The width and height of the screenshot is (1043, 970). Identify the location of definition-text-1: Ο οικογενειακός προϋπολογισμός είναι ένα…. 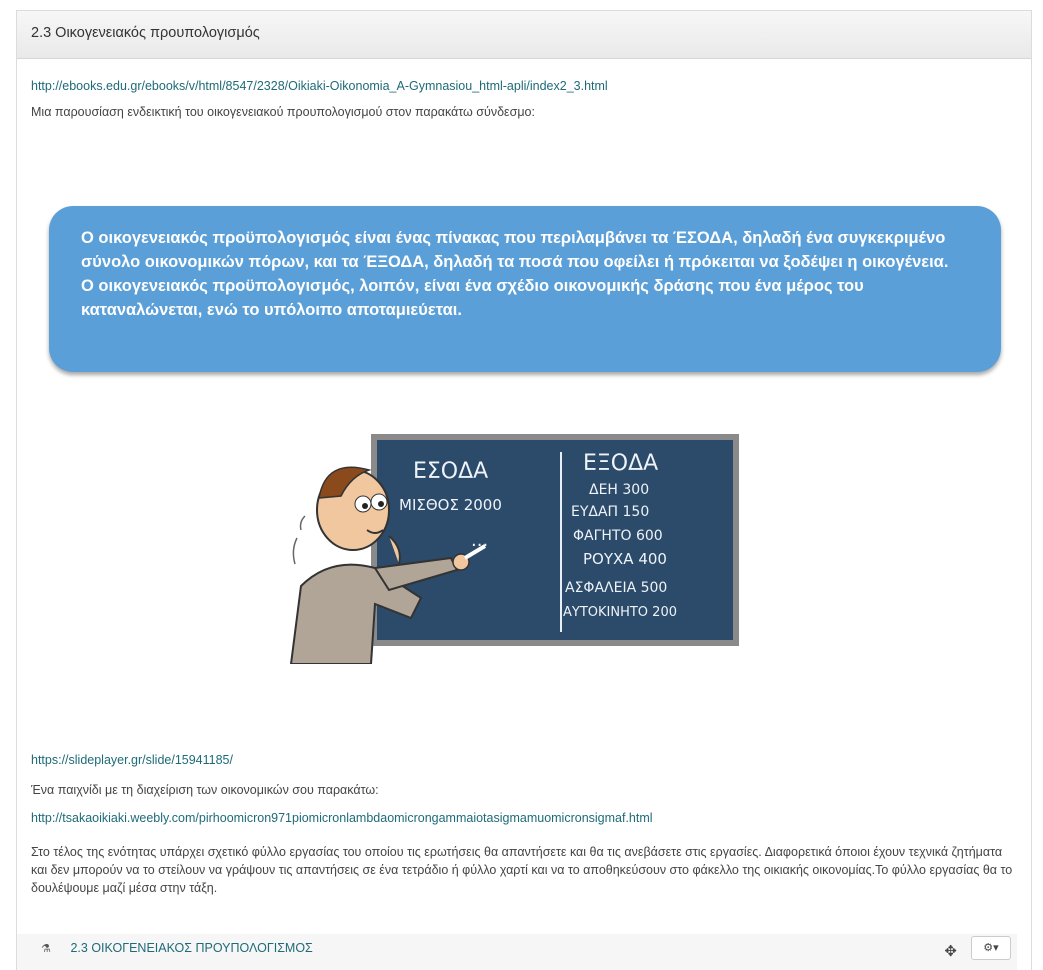
(515, 250).